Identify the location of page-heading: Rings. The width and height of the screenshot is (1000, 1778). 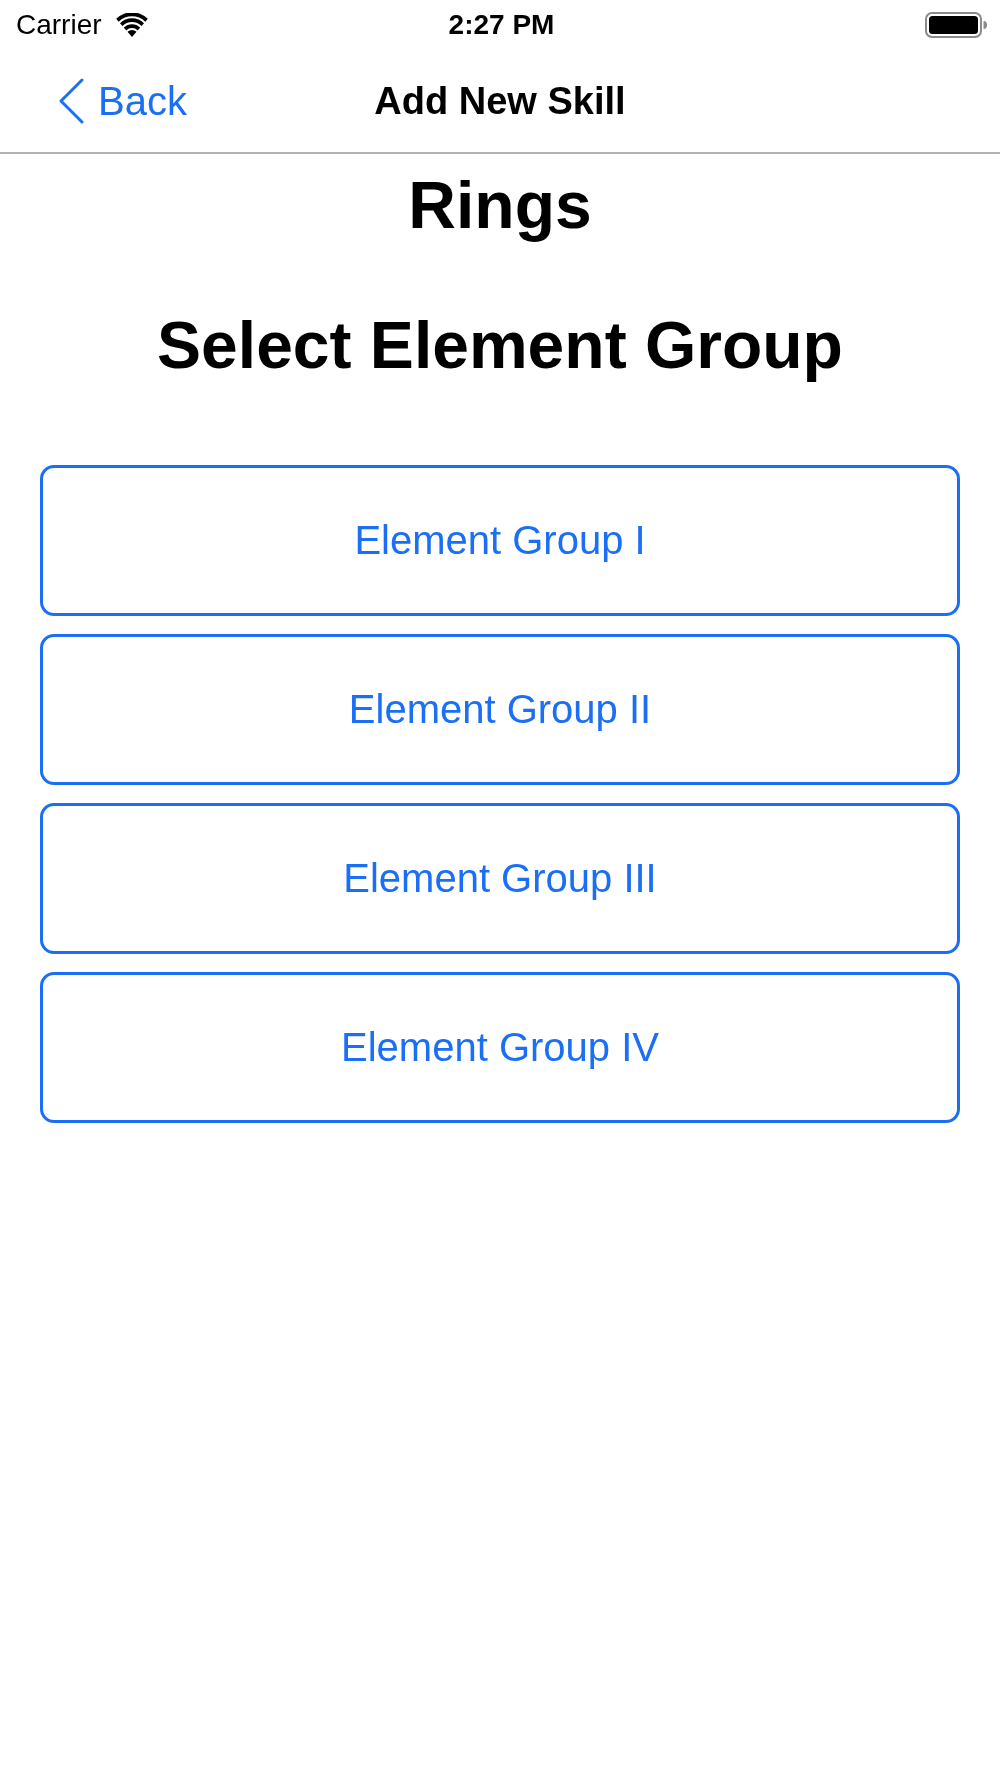
(500, 205).